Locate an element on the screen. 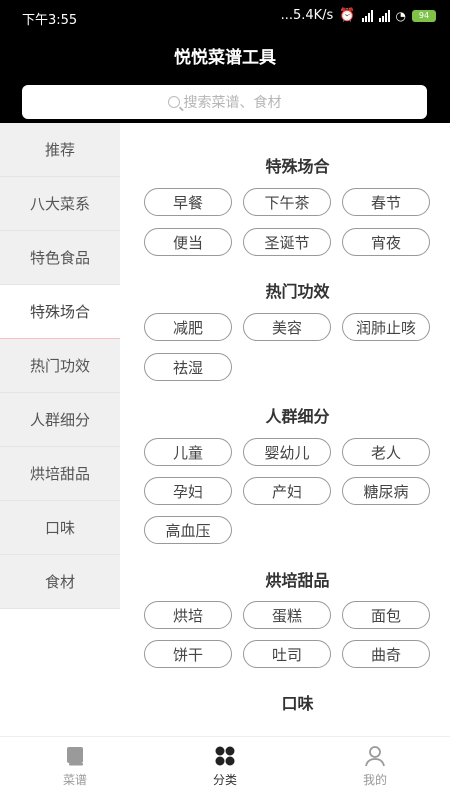  sidebar-item-label: 热门功效 is located at coordinates (59, 366).